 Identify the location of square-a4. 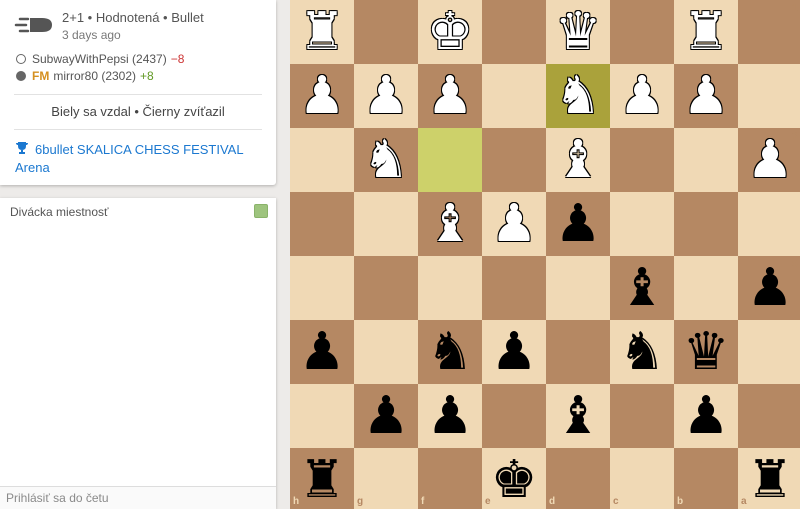
(769, 224).